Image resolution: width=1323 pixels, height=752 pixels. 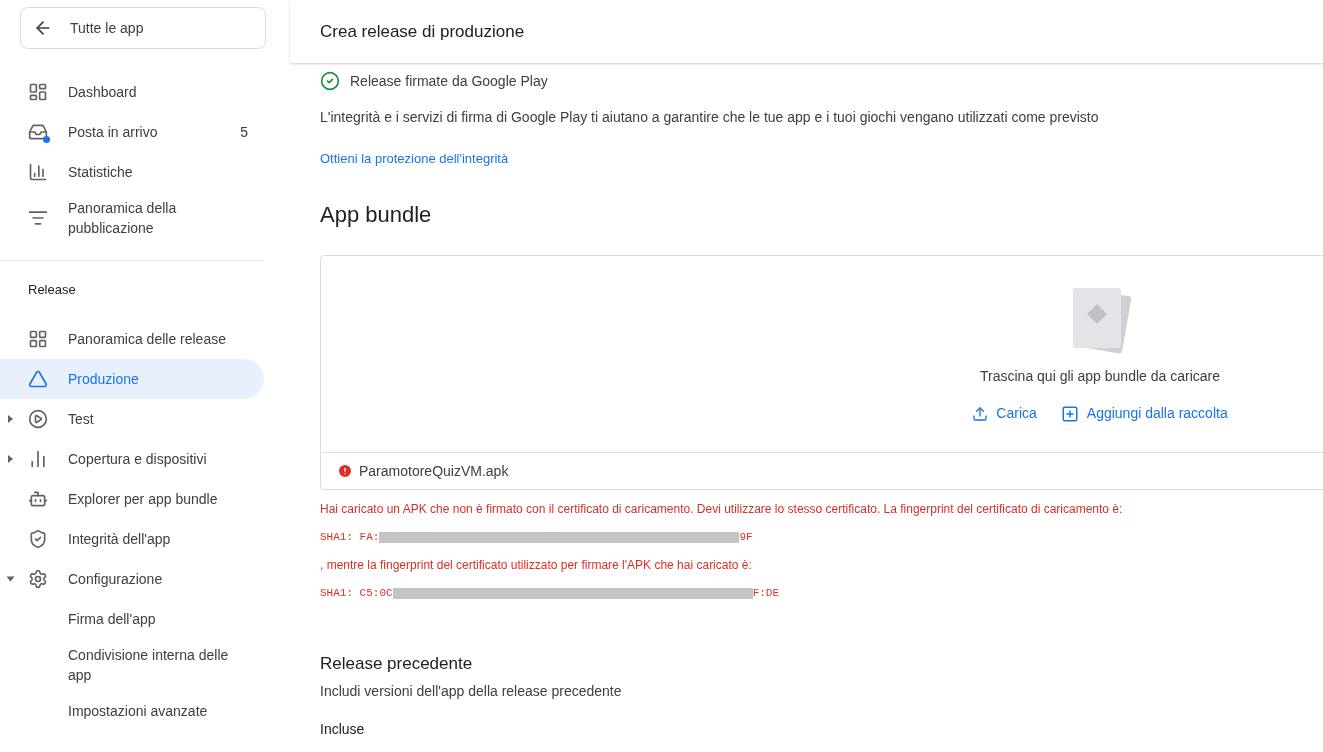 What do you see at coordinates (376, 215) in the screenshot?
I see `section-heading: App bundle` at bounding box center [376, 215].